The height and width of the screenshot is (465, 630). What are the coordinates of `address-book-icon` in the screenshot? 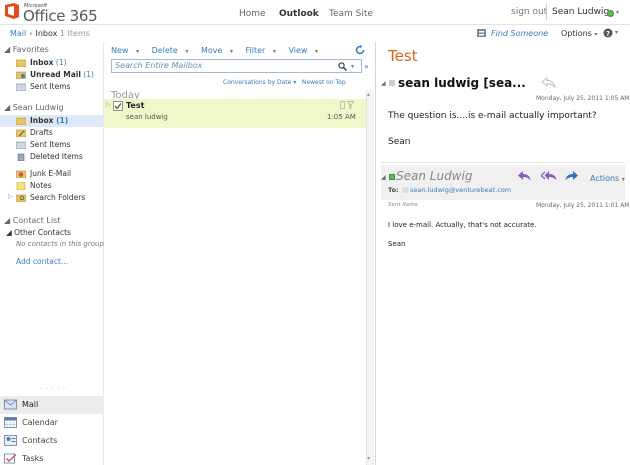 It's located at (481, 34).